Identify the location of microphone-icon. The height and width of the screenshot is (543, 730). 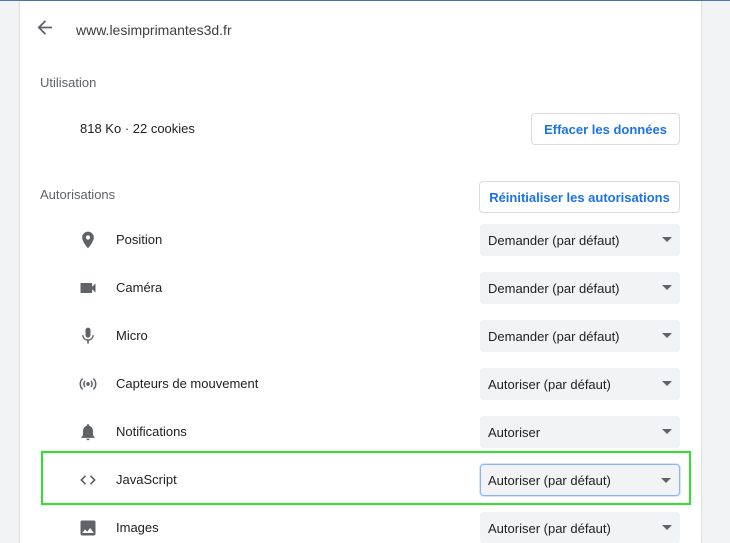
(88, 336).